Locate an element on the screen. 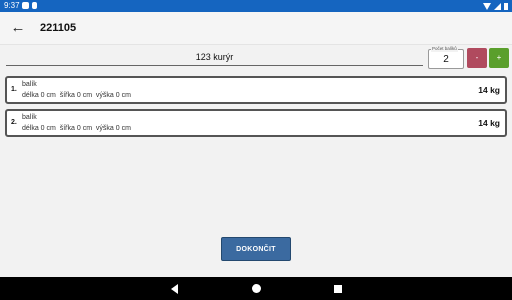 The height and width of the screenshot is (300, 512). system-nav-bar is located at coordinates (256, 288).